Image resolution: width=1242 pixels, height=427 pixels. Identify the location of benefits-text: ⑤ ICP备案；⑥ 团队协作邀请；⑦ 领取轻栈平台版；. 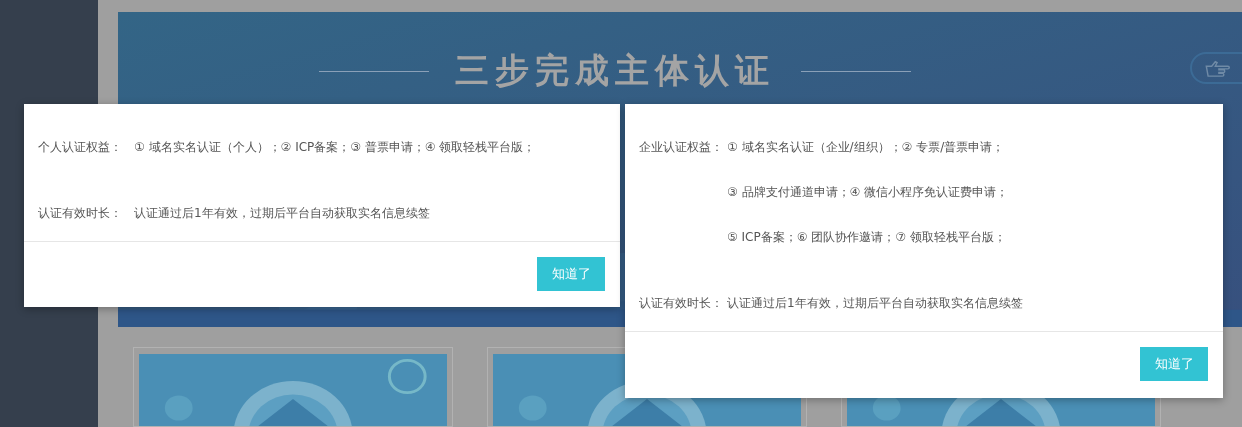
(867, 237).